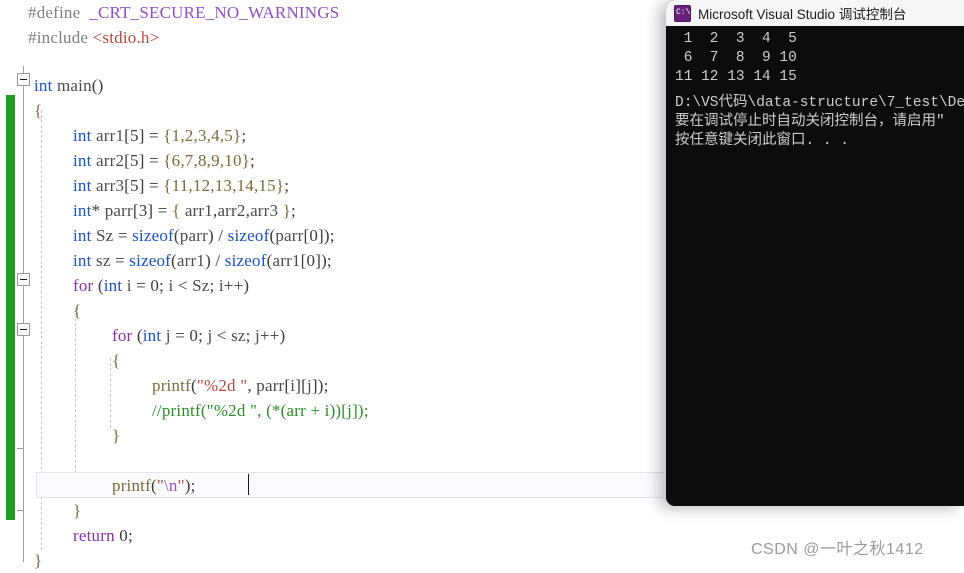  I want to click on code-line-open-inner: {, so click(116, 360).